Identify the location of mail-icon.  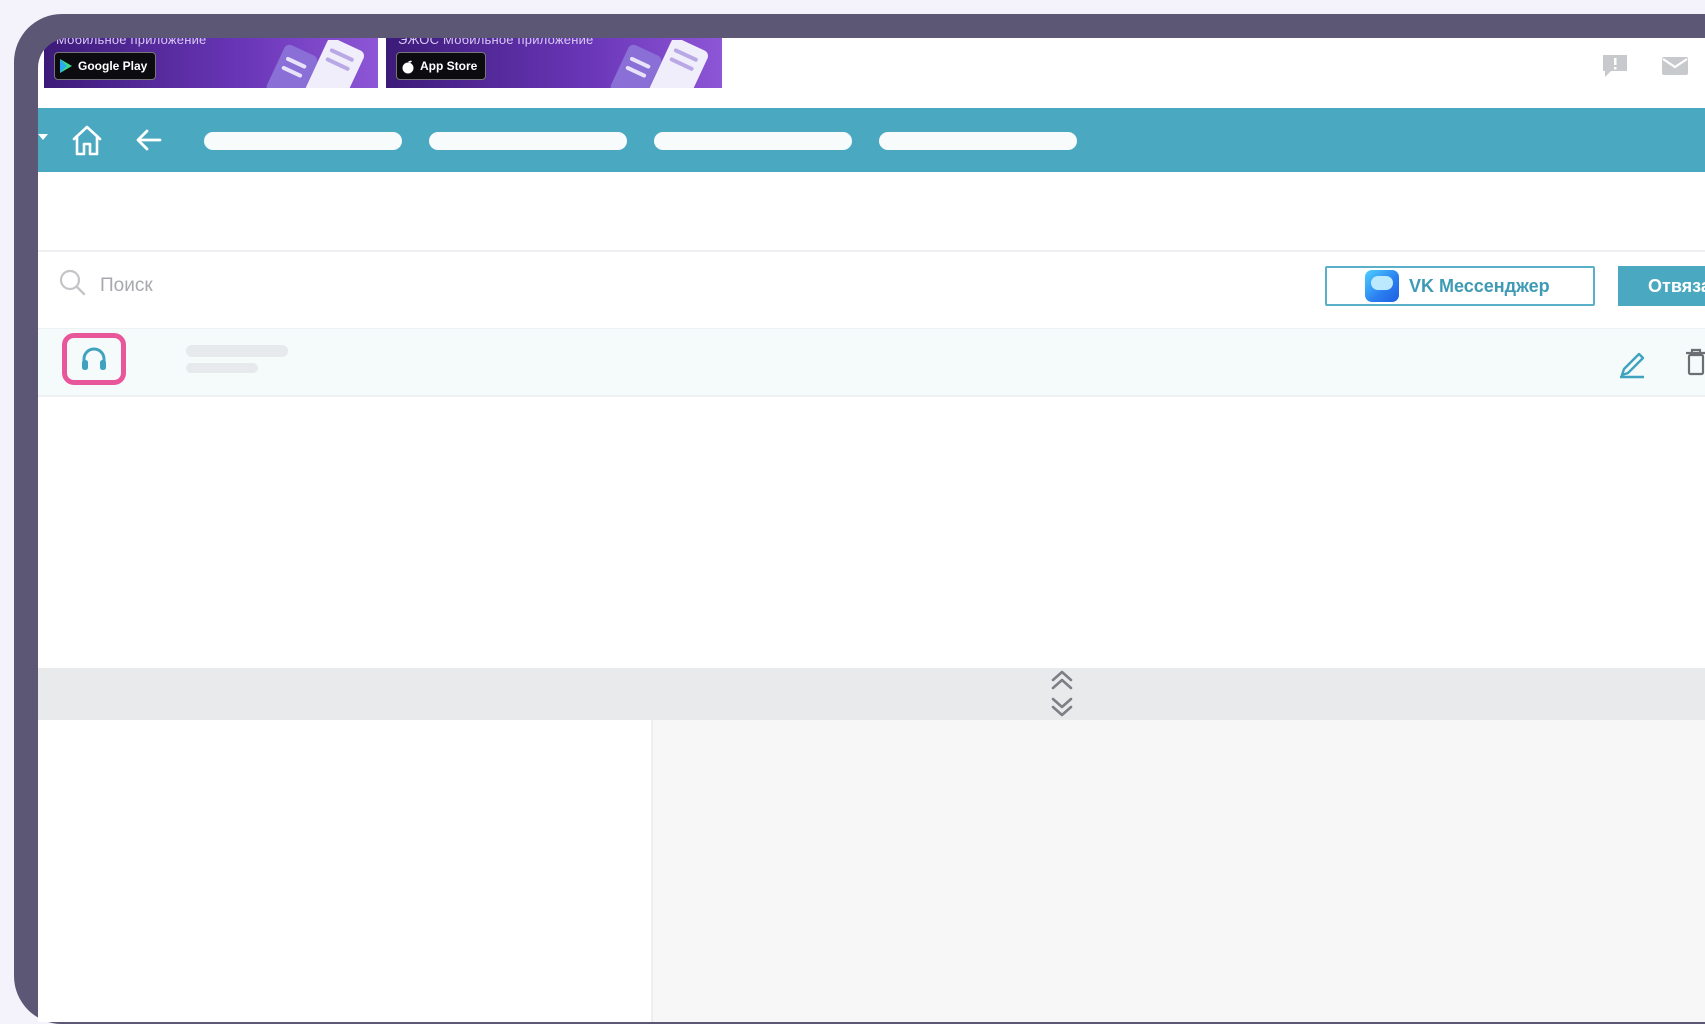
(1675, 66).